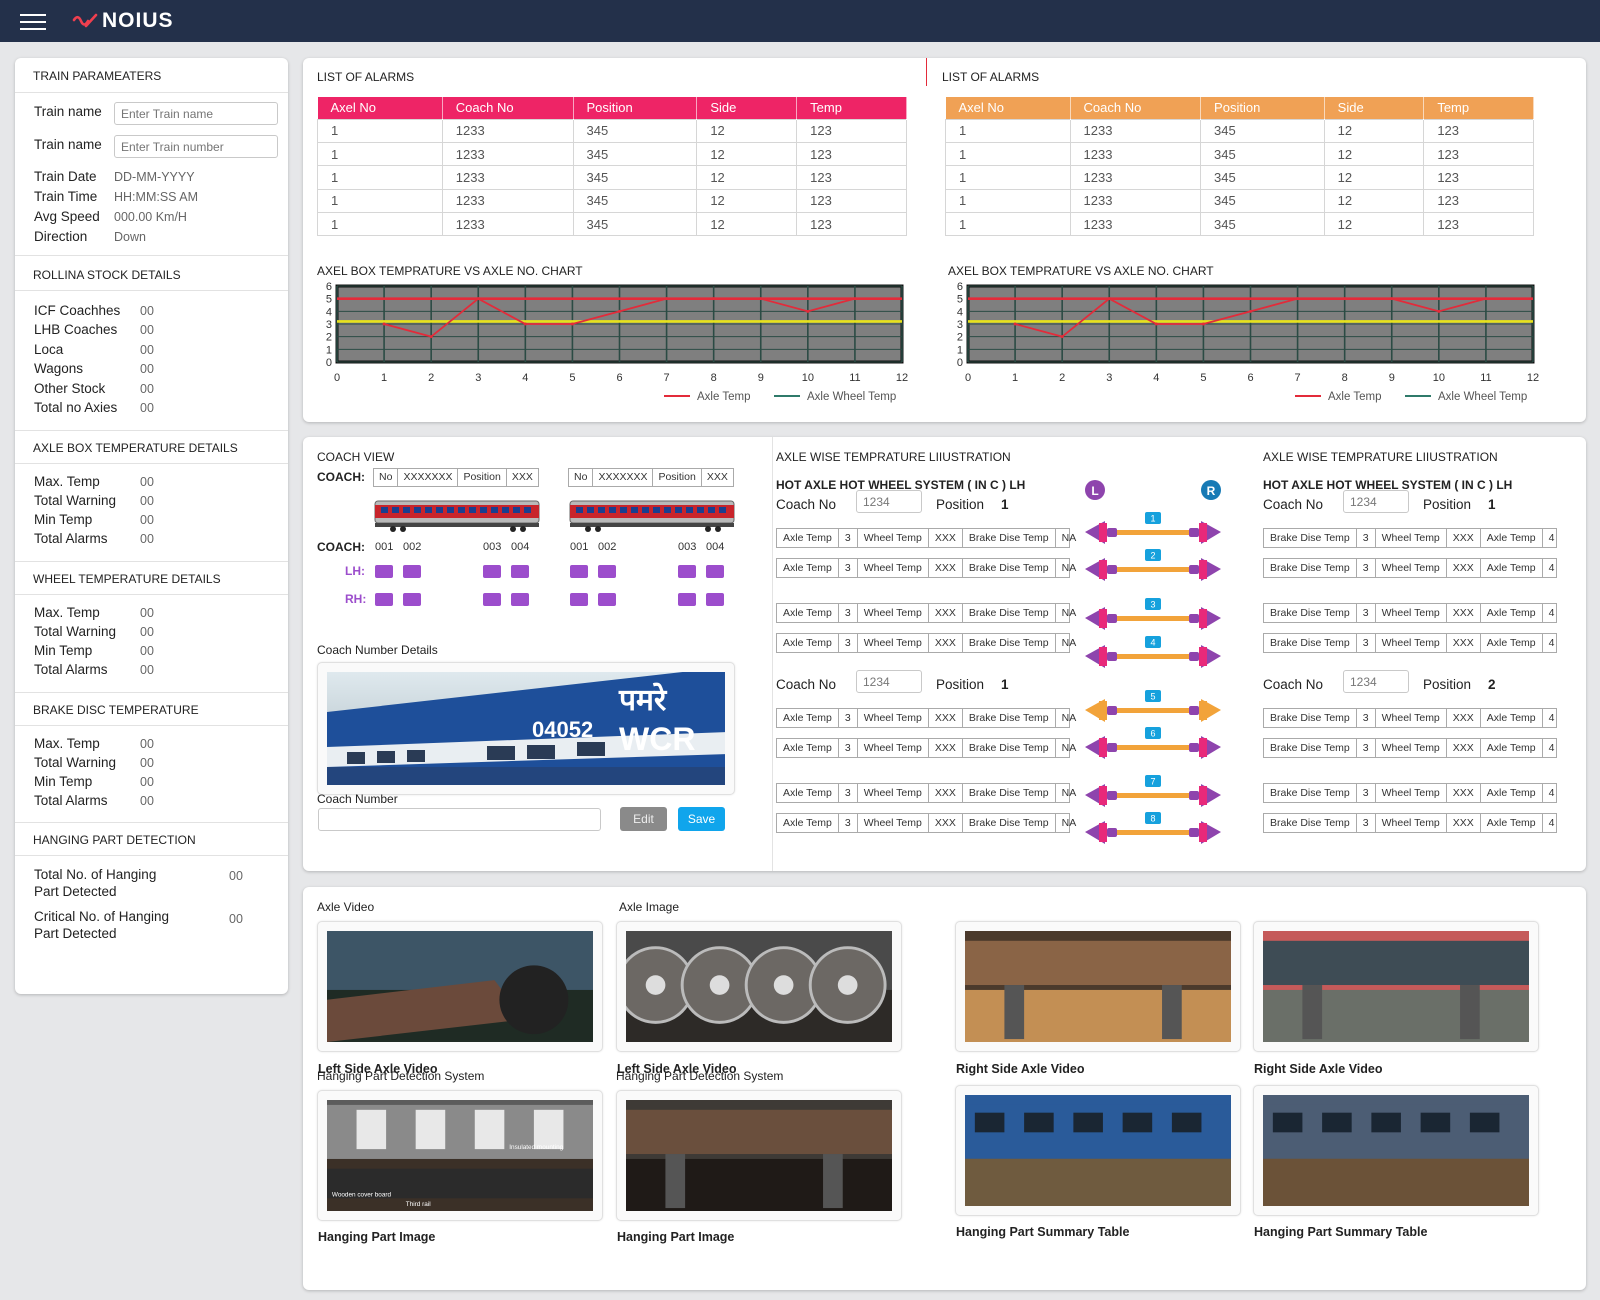  Describe the element at coordinates (196, 146) in the screenshot. I see `train-number-input` at that location.